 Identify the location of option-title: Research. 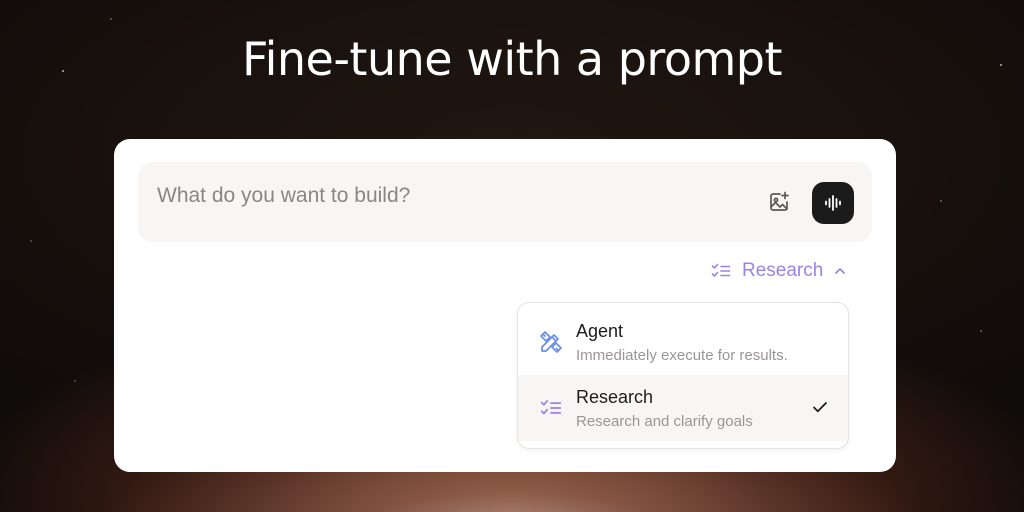
(615, 397).